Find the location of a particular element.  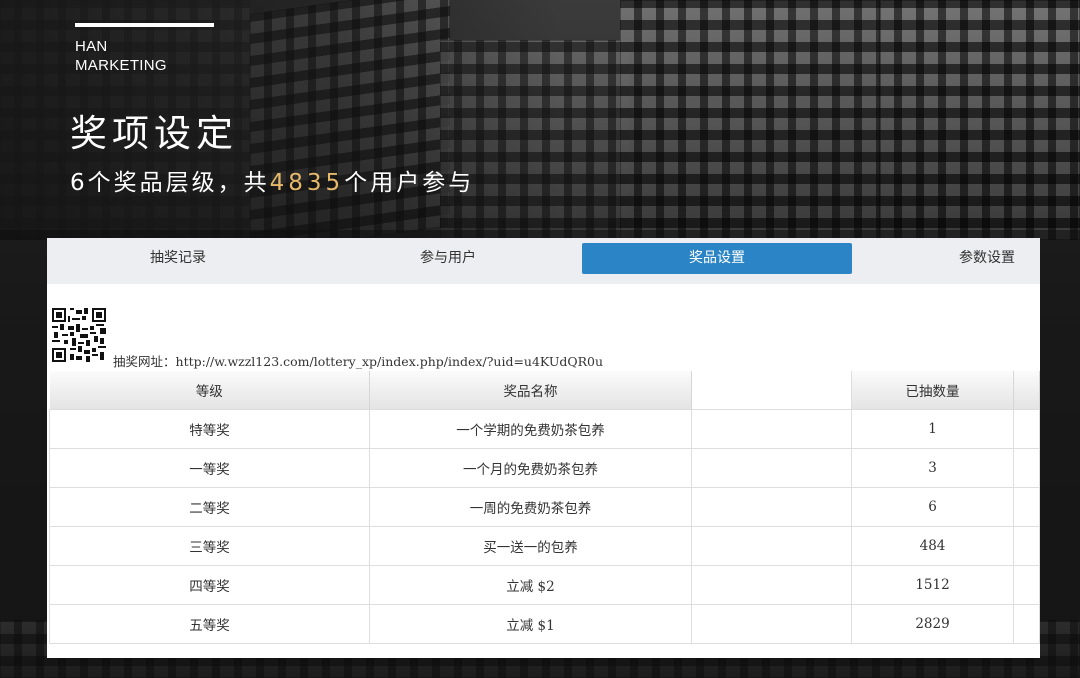

table-row: 一等奖 一个月的免费奶茶包养 3 is located at coordinates (544, 468).